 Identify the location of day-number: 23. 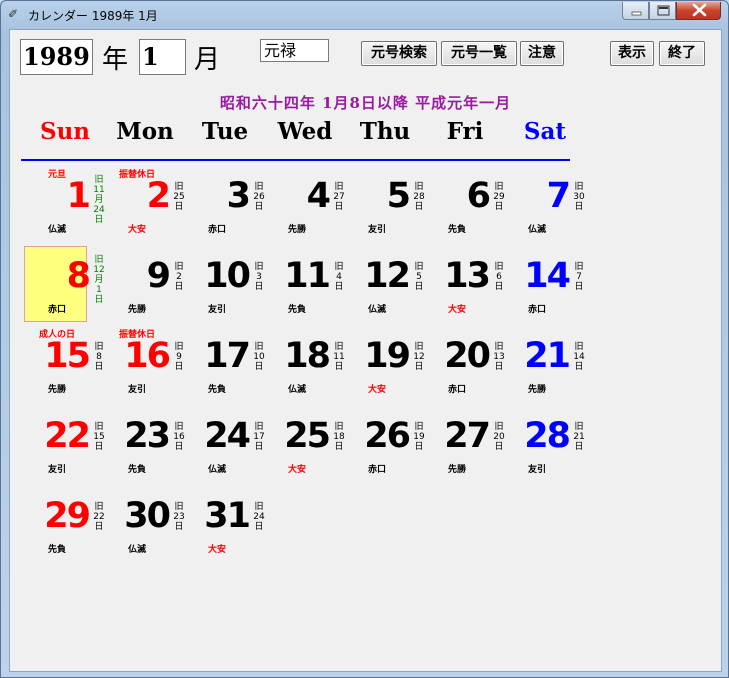
(147, 436).